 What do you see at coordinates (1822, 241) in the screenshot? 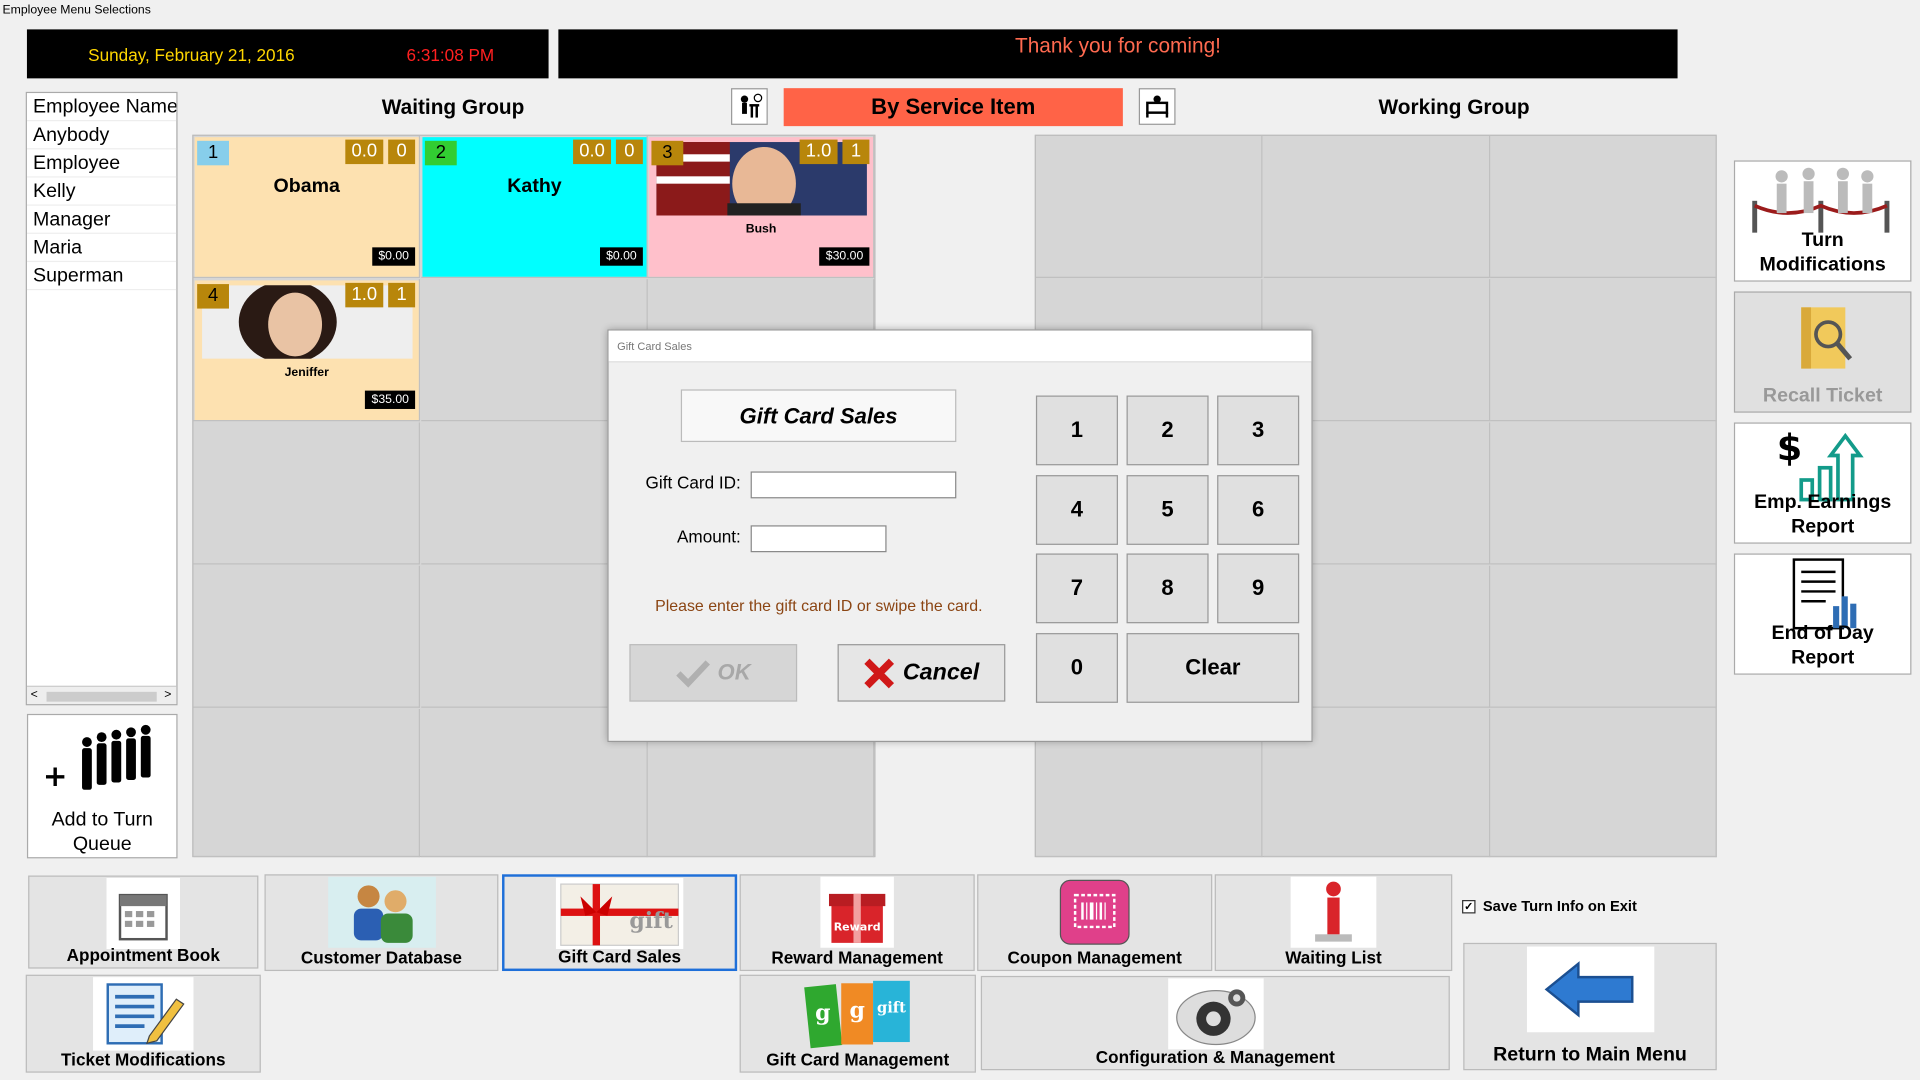
I see `turn-modifications-label: Turn` at bounding box center [1822, 241].